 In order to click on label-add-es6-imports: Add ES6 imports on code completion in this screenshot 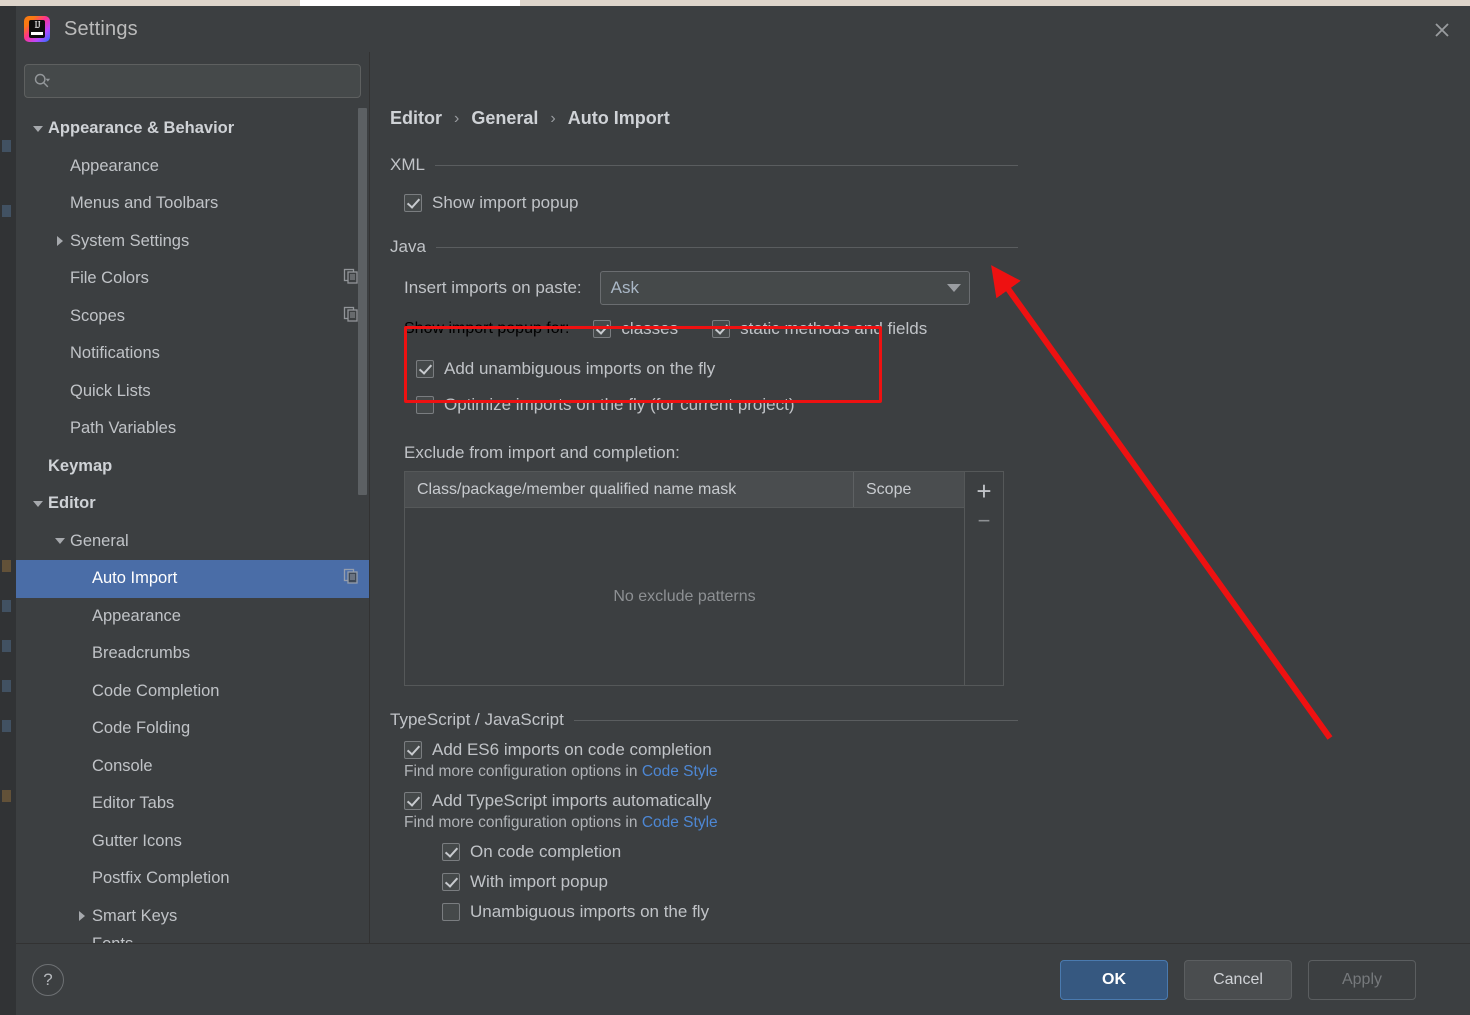, I will do `click(572, 750)`.